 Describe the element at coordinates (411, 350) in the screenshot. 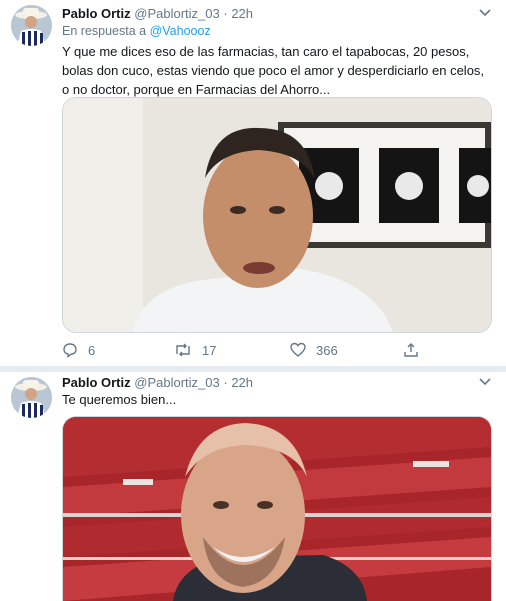

I see `share-icon` at that location.